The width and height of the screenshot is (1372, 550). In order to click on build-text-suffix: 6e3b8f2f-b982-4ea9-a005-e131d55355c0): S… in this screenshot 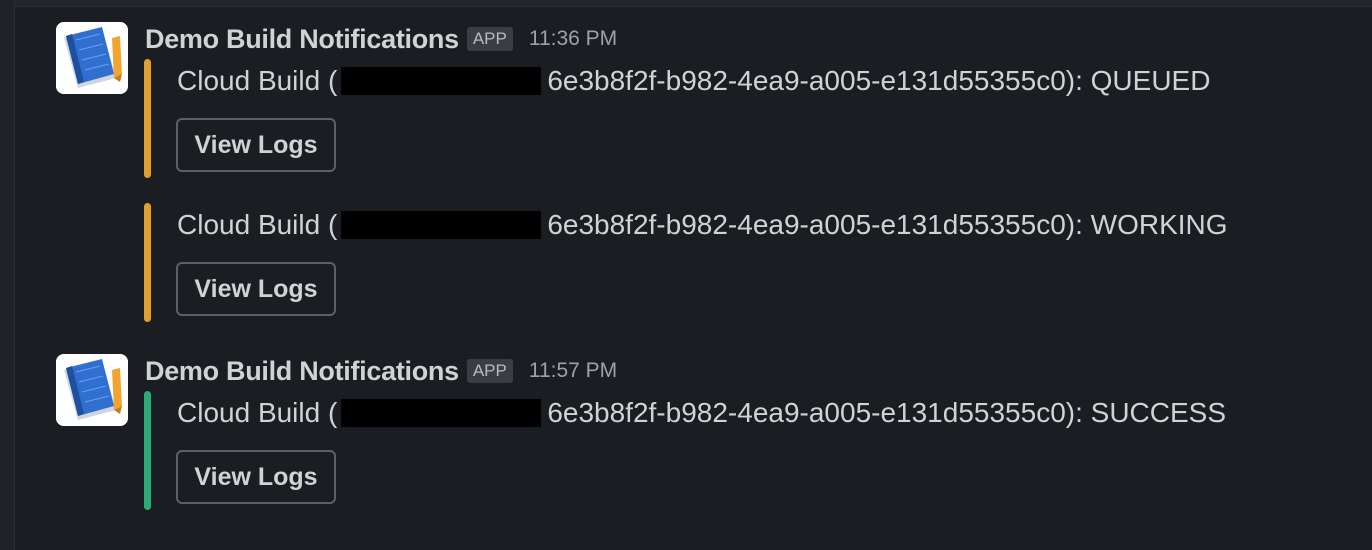, I will do `click(887, 412)`.